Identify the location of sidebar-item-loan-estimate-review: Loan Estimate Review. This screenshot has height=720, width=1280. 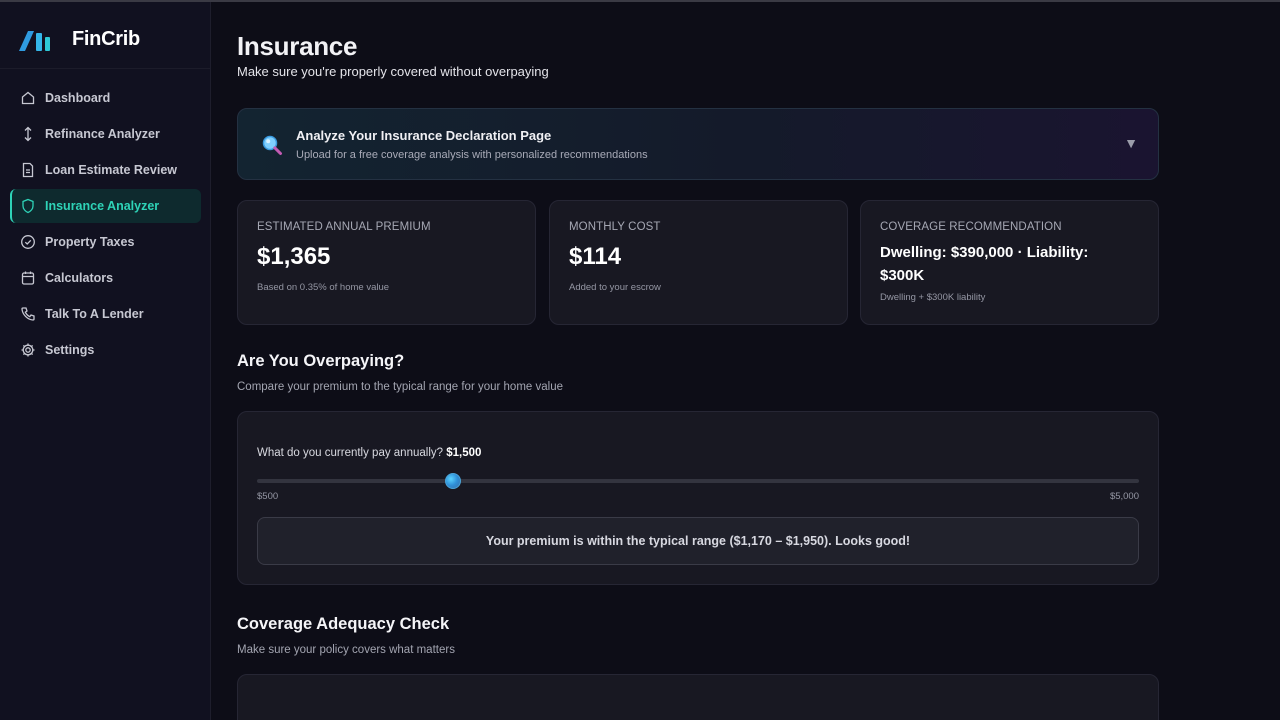
(105, 170).